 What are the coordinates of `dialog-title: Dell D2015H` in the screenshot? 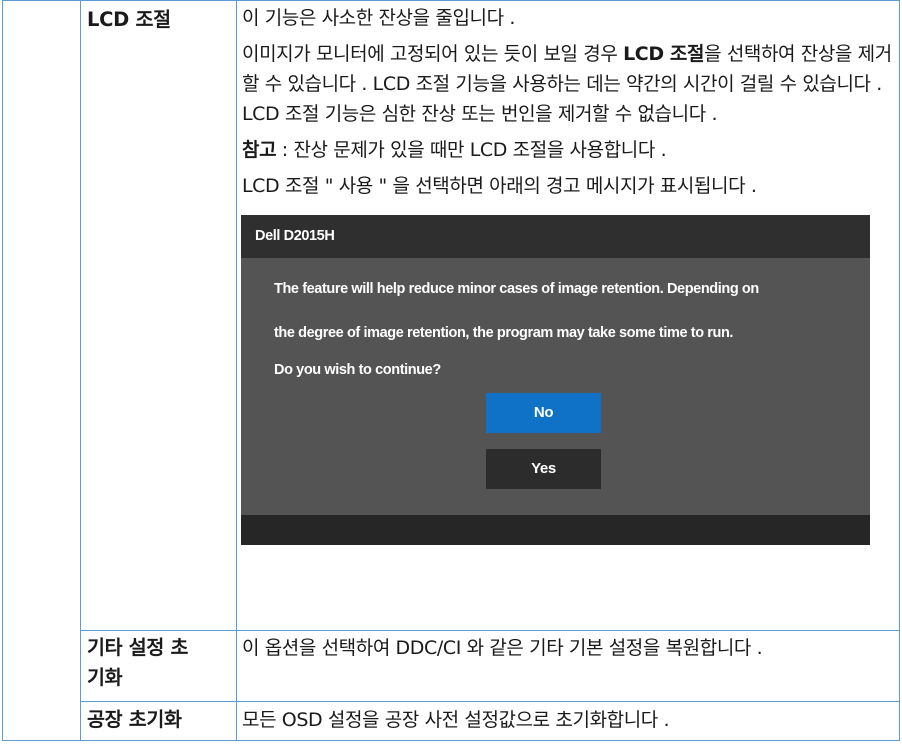 It's located at (555, 236).